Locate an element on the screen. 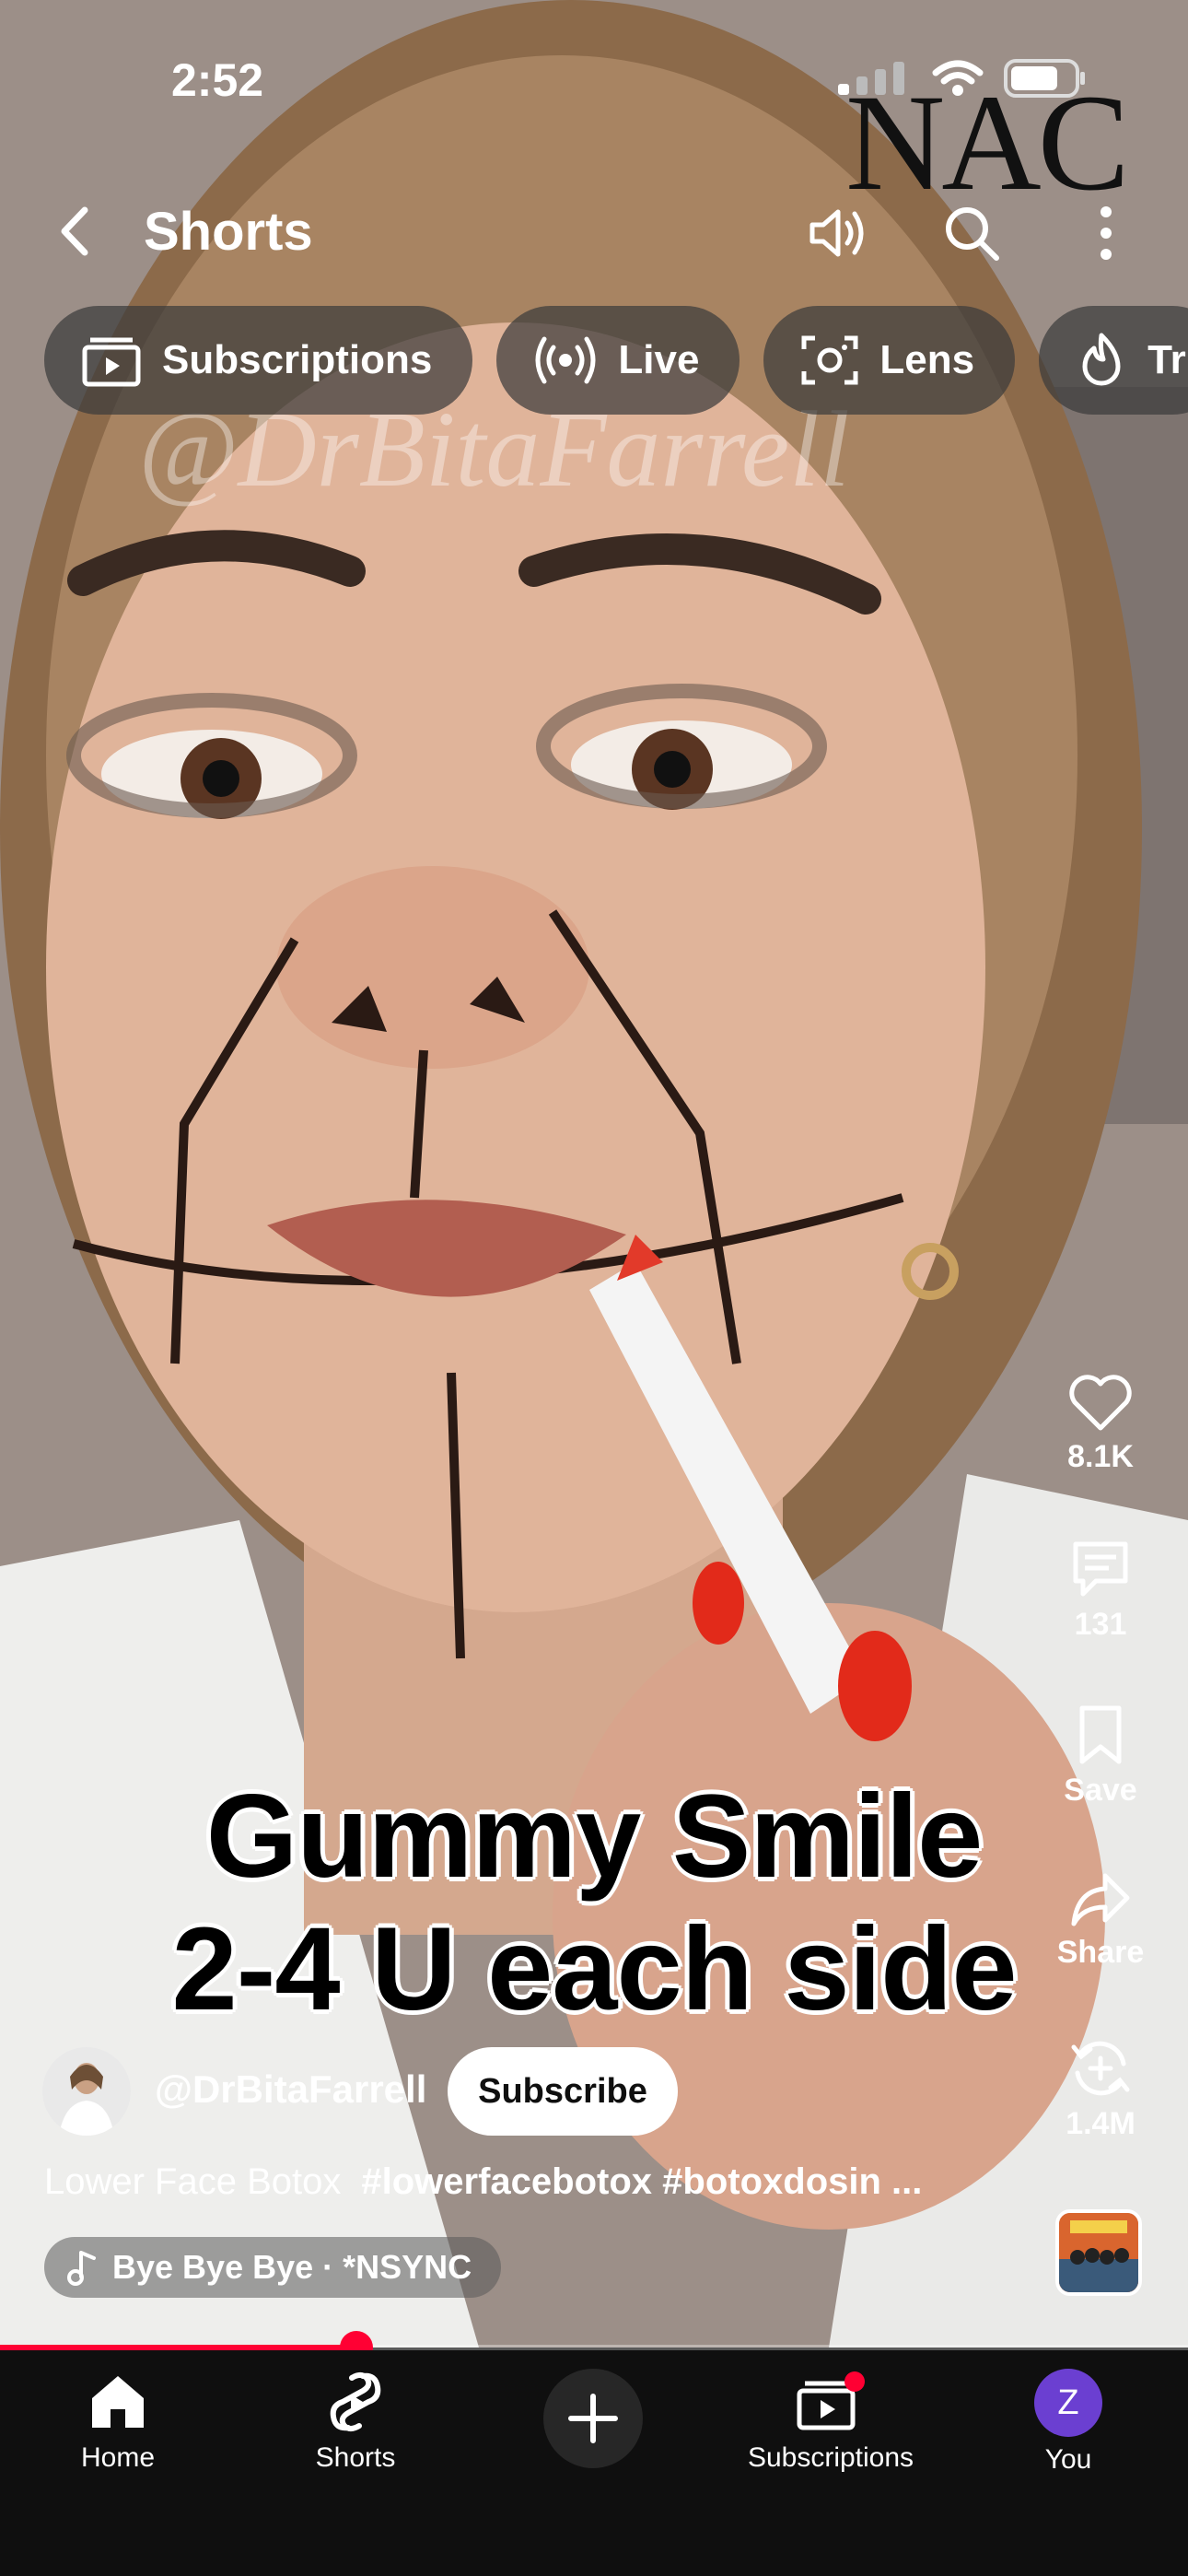 This screenshot has height=2576, width=1188. share-icon is located at coordinates (1100, 1899).